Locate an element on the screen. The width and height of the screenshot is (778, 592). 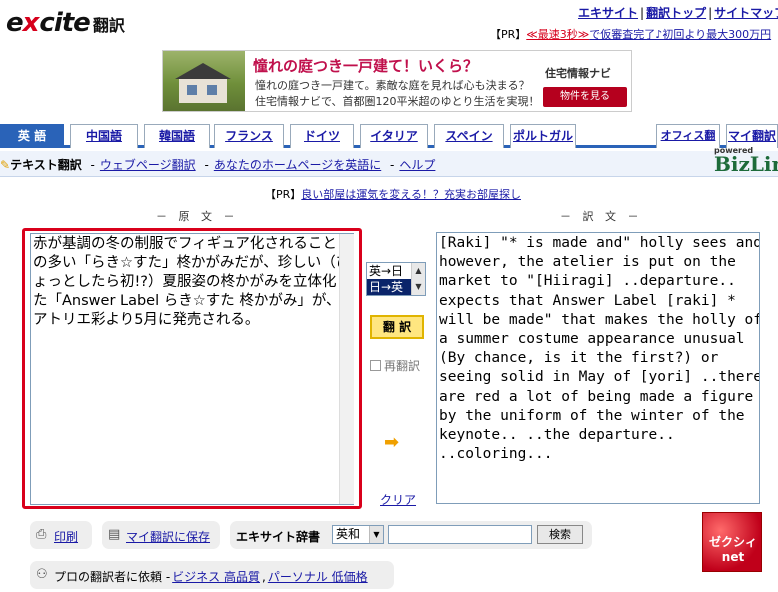
tab-my-translate: マイ翻訳 is located at coordinates (752, 136).